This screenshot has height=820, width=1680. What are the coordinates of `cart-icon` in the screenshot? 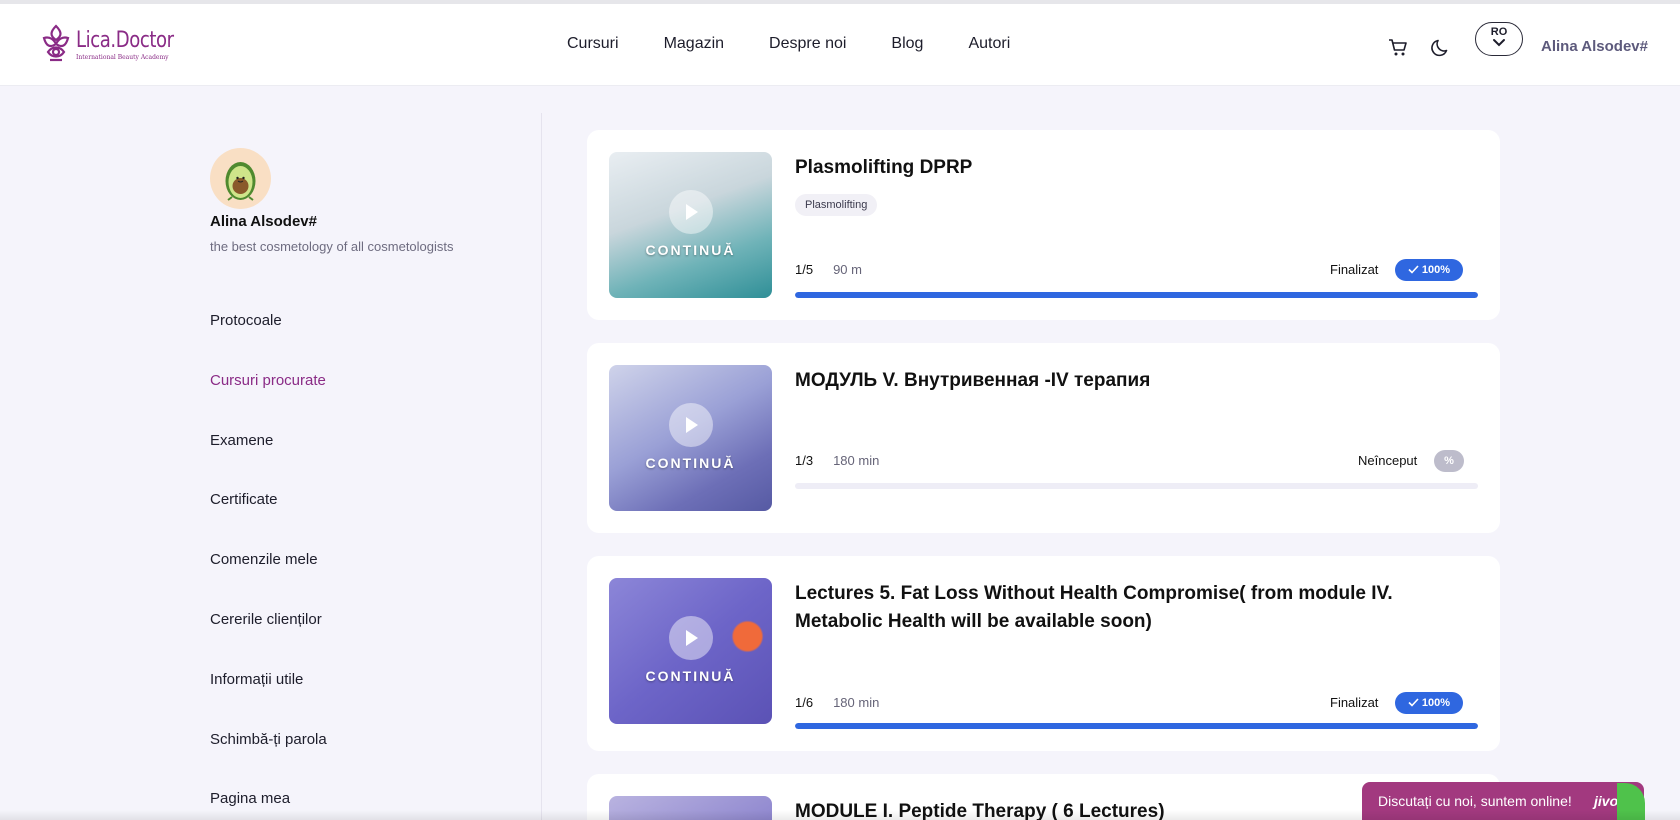 It's located at (1398, 47).